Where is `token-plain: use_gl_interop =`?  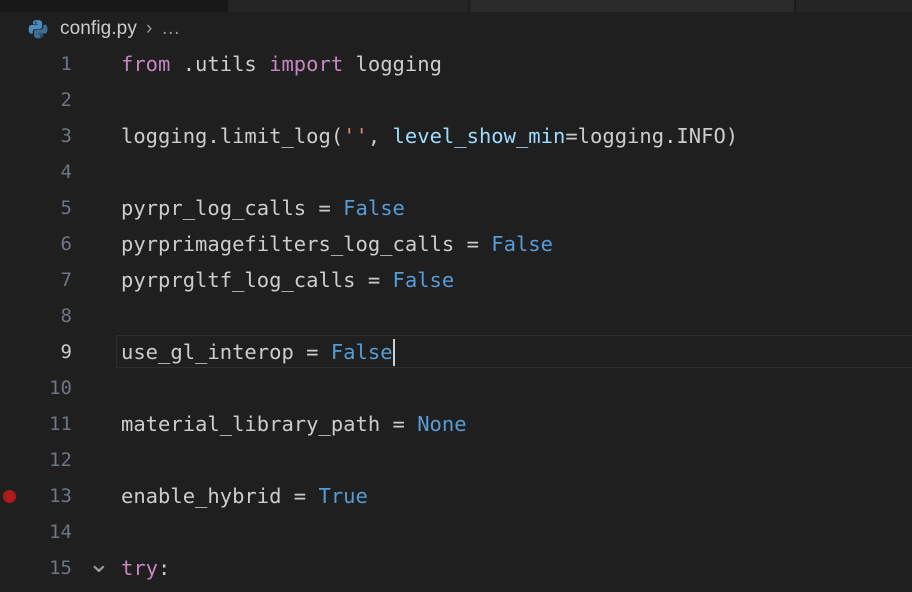 token-plain: use_gl_interop = is located at coordinates (226, 352).